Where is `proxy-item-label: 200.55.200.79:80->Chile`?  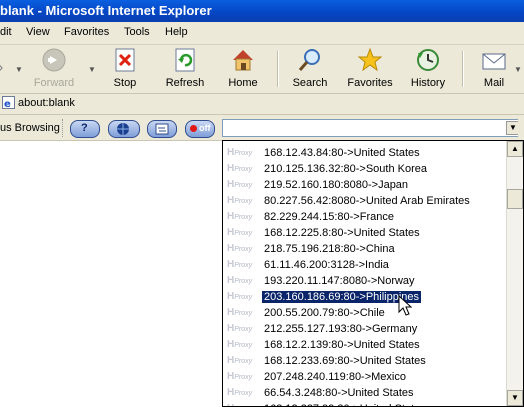
proxy-item-label: 200.55.200.79:80->Chile is located at coordinates (324, 313).